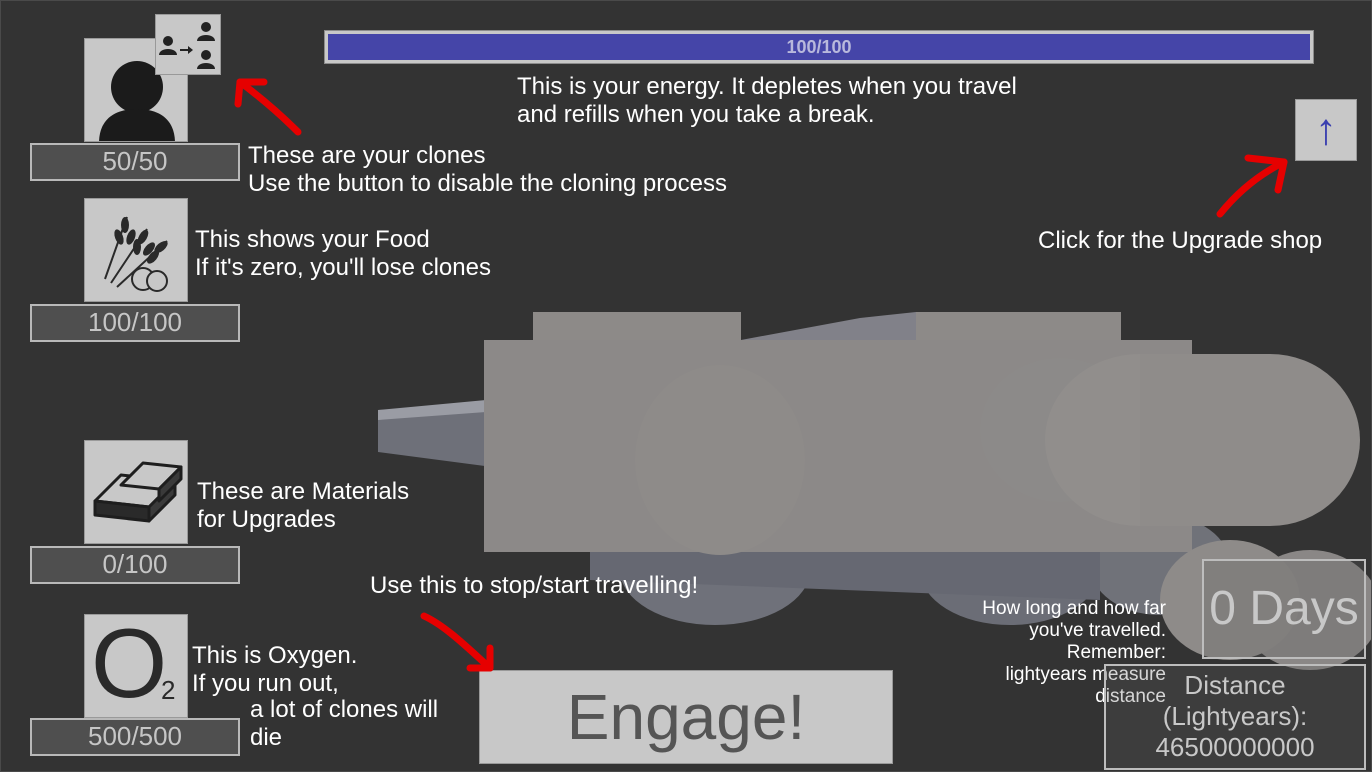  Describe the element at coordinates (269, 107) in the screenshot. I see `arrow-to-clone-toggle` at that location.